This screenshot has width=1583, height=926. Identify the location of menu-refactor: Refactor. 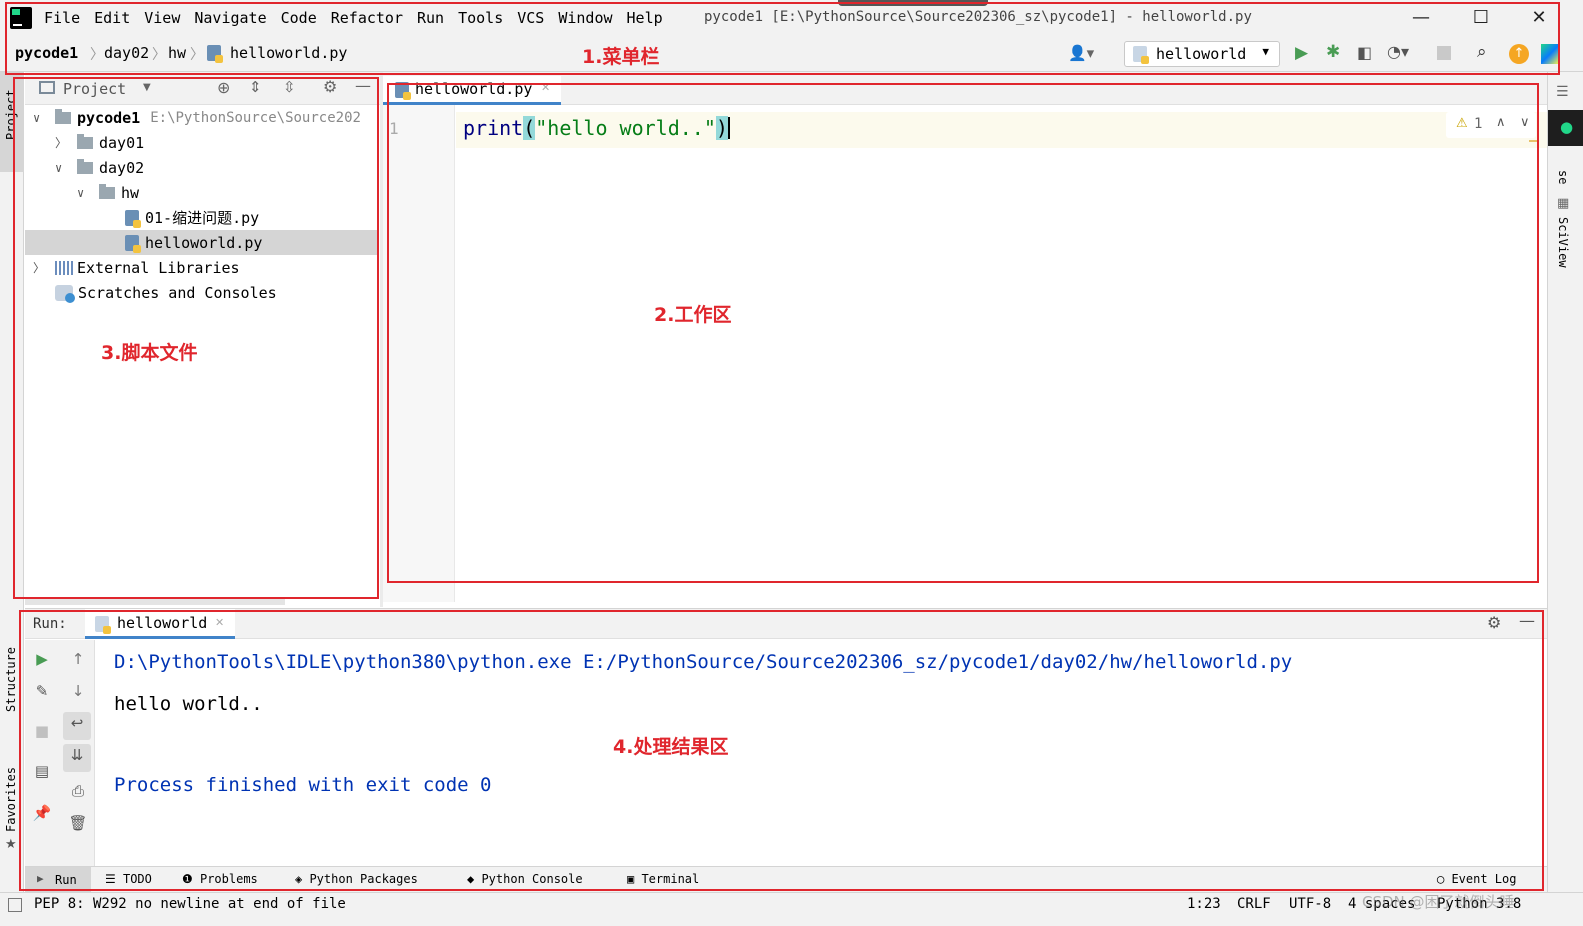
(367, 18).